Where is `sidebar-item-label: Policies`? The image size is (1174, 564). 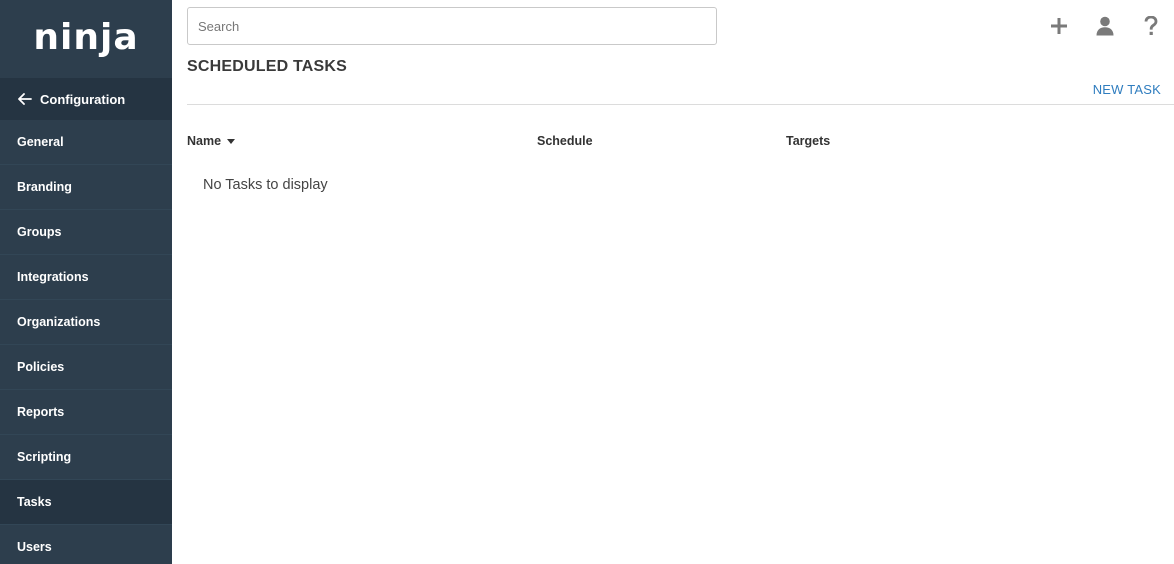
sidebar-item-label: Policies is located at coordinates (41, 367).